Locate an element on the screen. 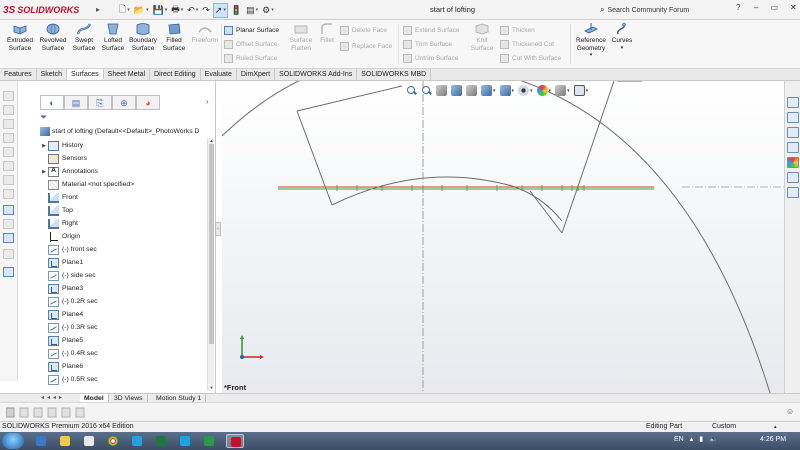 This screenshot has height=450, width=800. tray-chevron-icon: ▴ is located at coordinates (692, 439).